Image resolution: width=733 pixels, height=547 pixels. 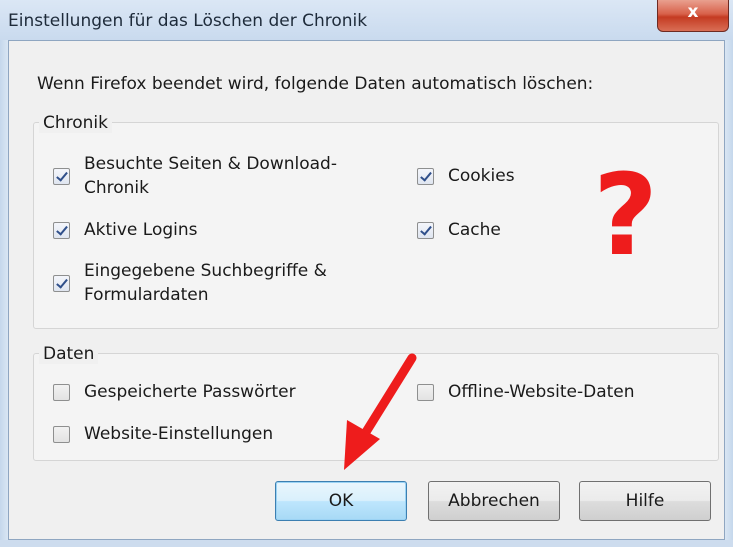 I want to click on arrow-head, so click(x=362, y=445).